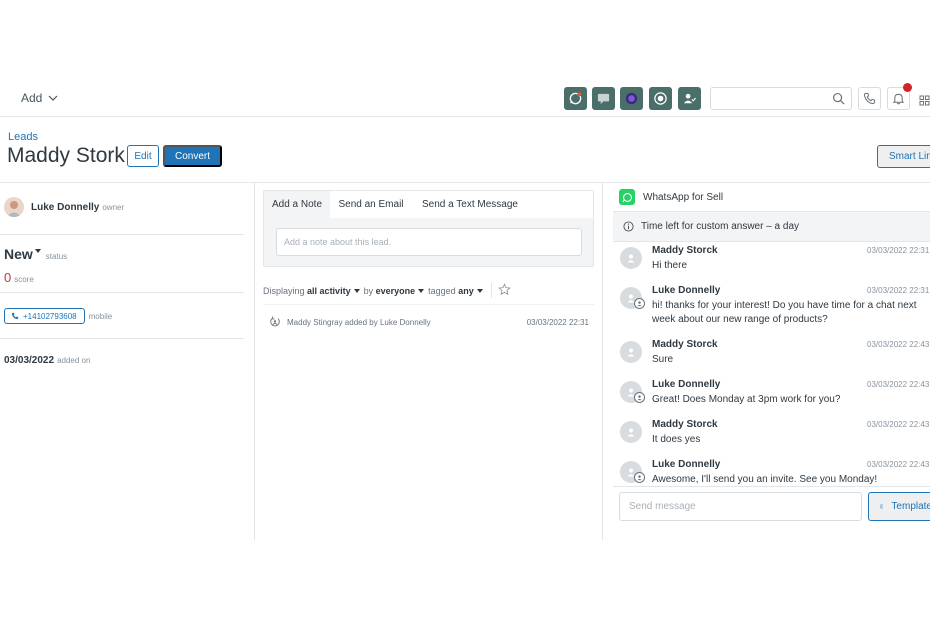  I want to click on add-menu: Add, so click(39, 98).